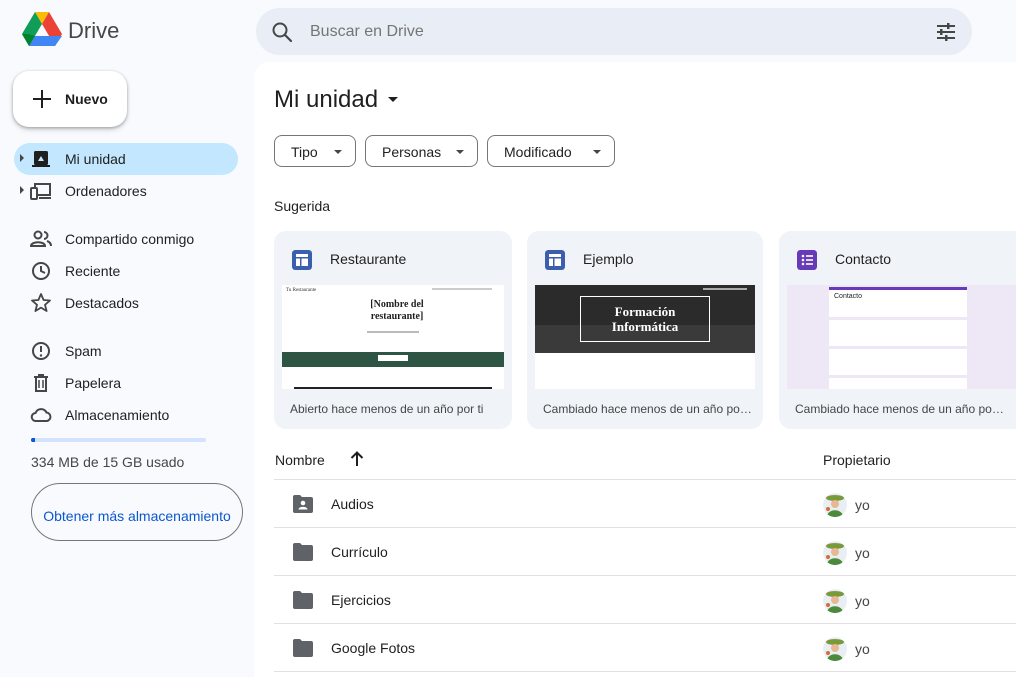 This screenshot has height=677, width=1016. What do you see at coordinates (41, 415) in the screenshot?
I see `cloud-icon` at bounding box center [41, 415].